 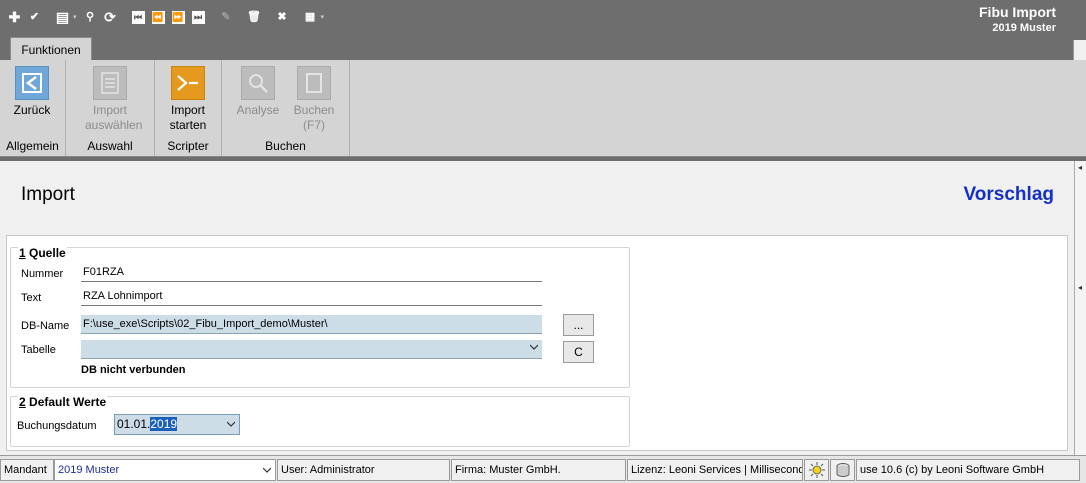 I want to click on dbname-label: DB-Name, so click(x=45, y=326).